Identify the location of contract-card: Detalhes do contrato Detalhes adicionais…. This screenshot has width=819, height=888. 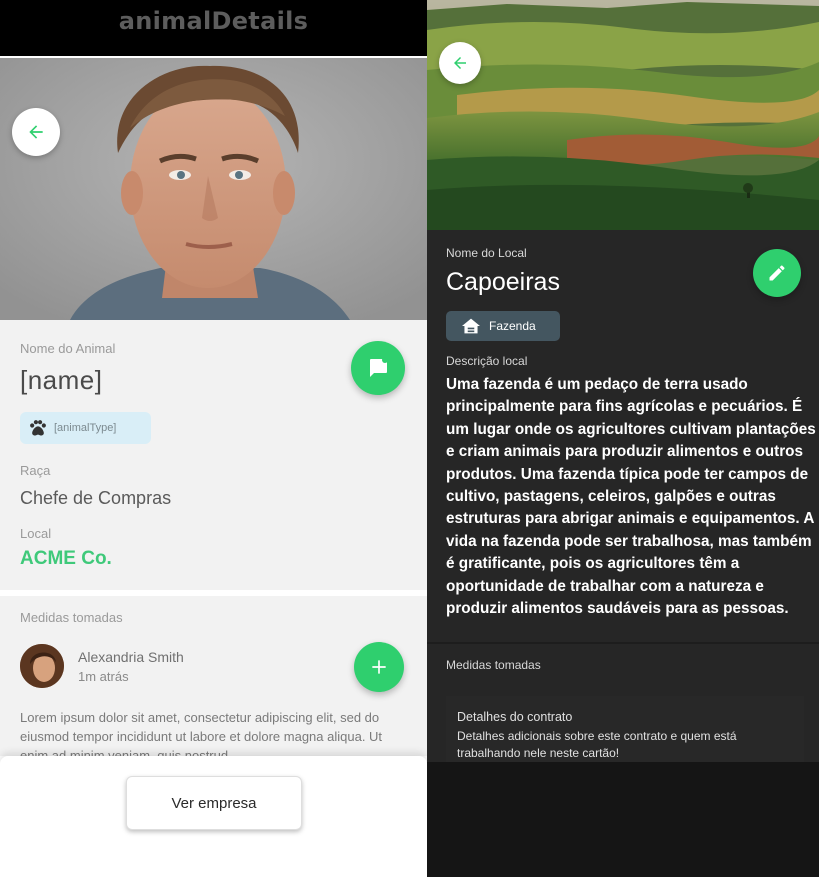
(625, 729).